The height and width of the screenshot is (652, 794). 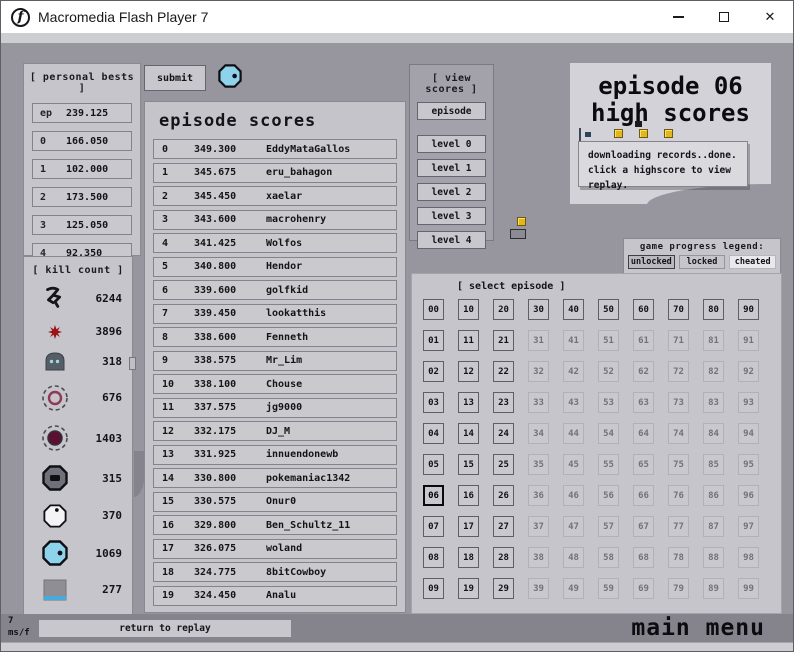 What do you see at coordinates (608, 526) in the screenshot?
I see `episode-cell-57: 57` at bounding box center [608, 526].